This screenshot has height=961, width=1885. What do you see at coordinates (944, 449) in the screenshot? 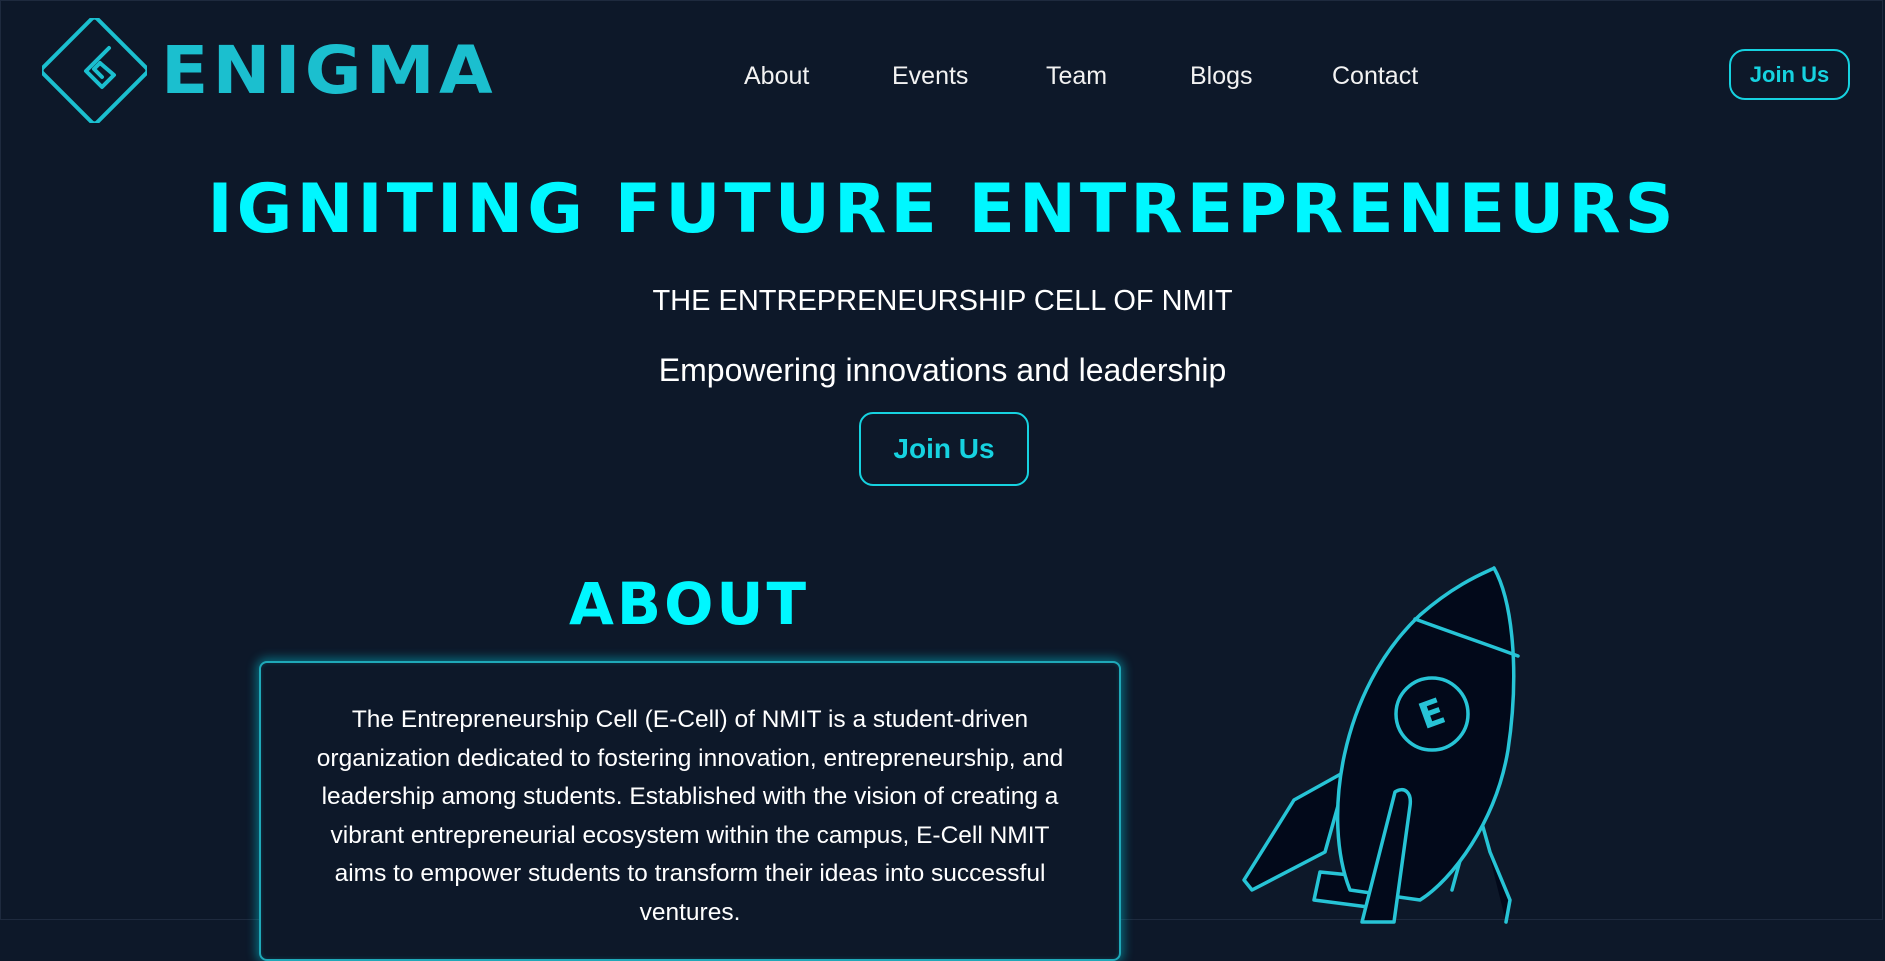
I see `hero-join-button: Join Us` at bounding box center [944, 449].